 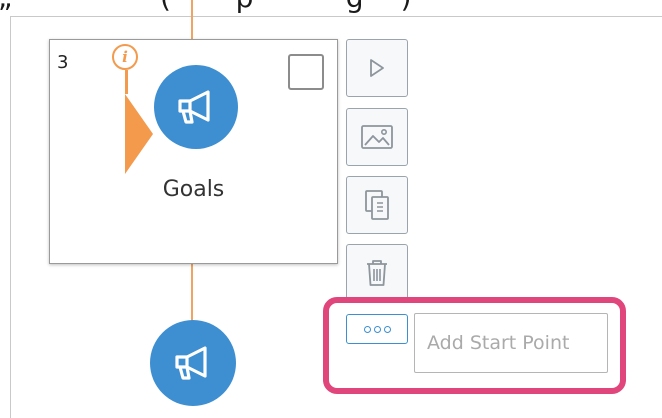 What do you see at coordinates (306, 72) in the screenshot?
I see `step-select-checkbox` at bounding box center [306, 72].